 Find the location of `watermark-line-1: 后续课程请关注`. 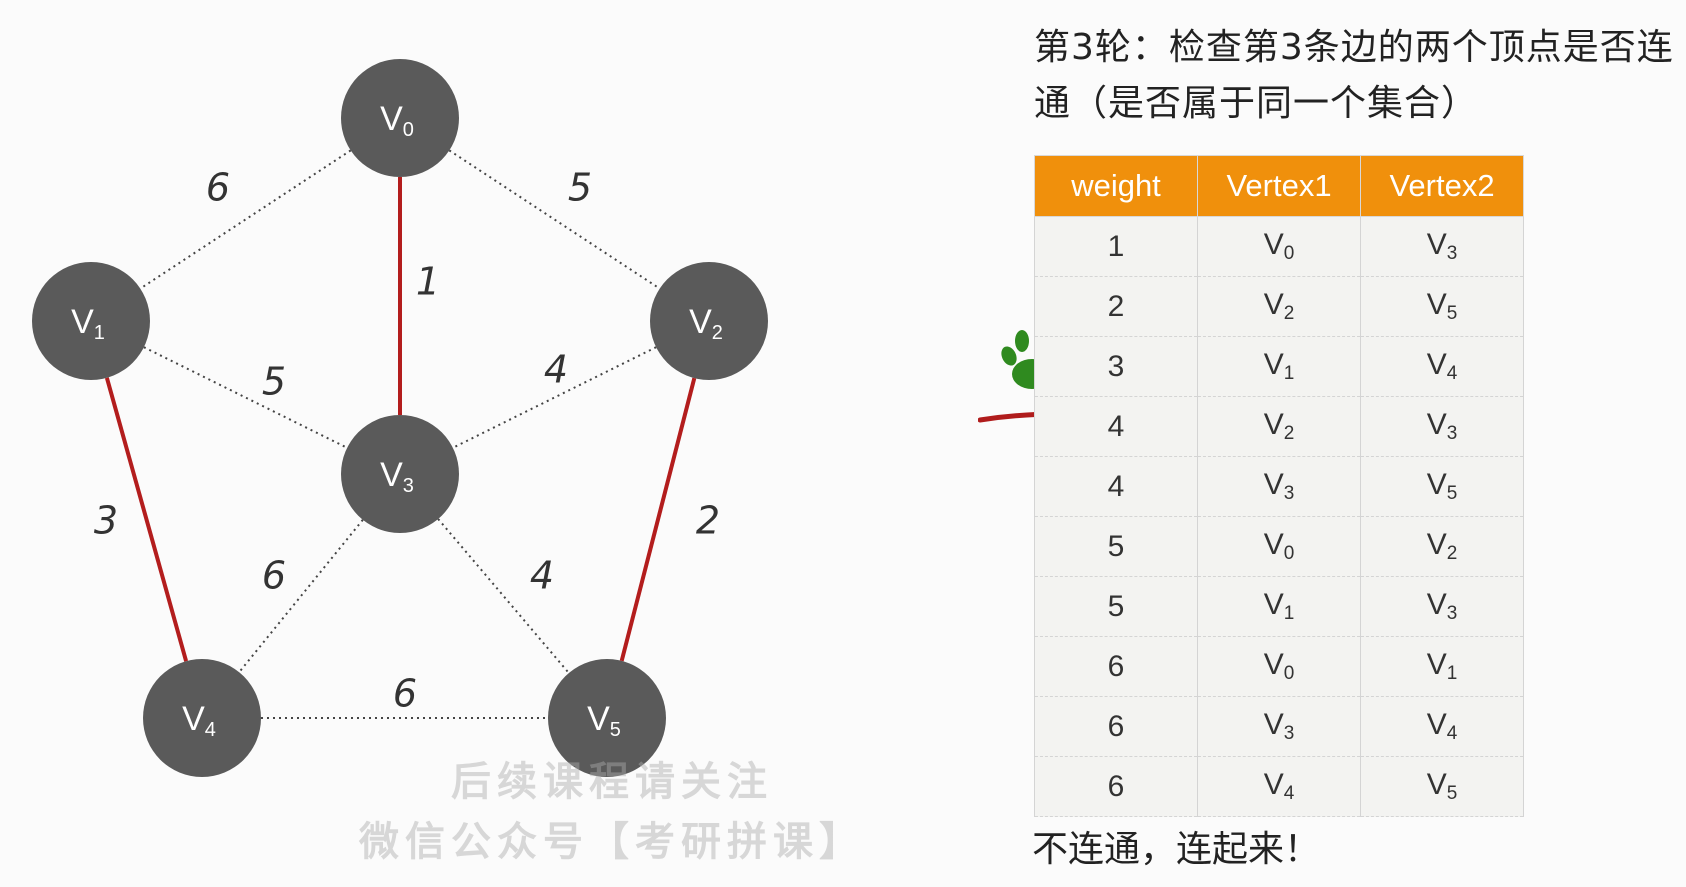

watermark-line-1: 后续课程请关注 is located at coordinates (612, 781).